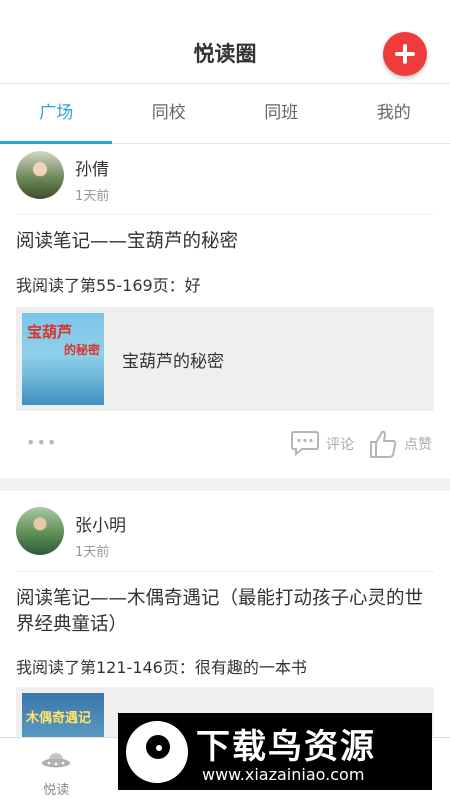 Image resolution: width=450 pixels, height=800 pixels. What do you see at coordinates (63, 359) in the screenshot?
I see `book-cover: 宝葫芦 的秘密` at bounding box center [63, 359].